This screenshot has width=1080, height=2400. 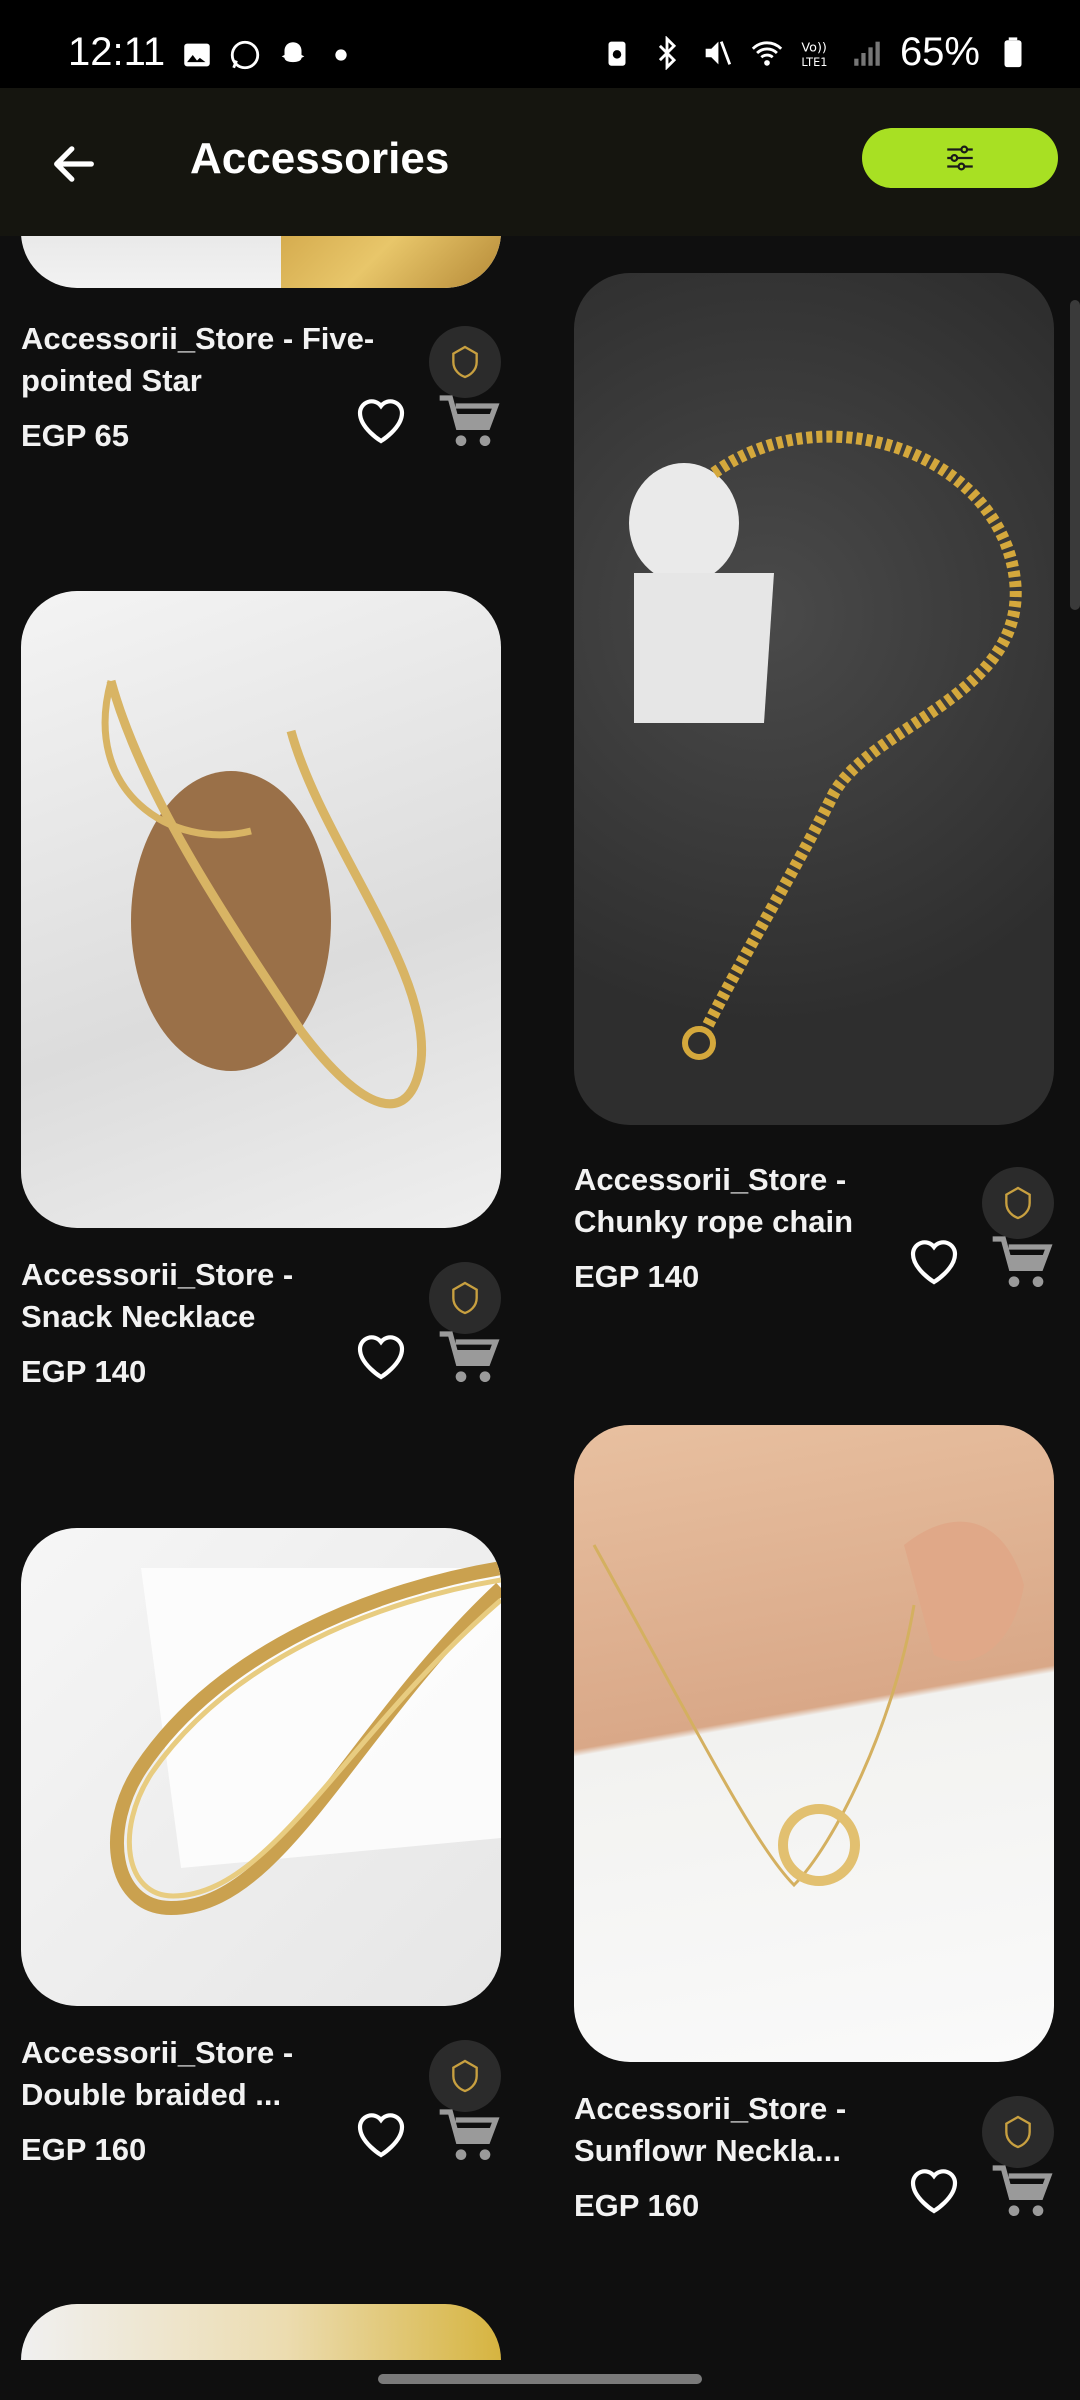 What do you see at coordinates (714, 1200) in the screenshot?
I see `product-name: Accessorii_Store - Chunky rope chain` at bounding box center [714, 1200].